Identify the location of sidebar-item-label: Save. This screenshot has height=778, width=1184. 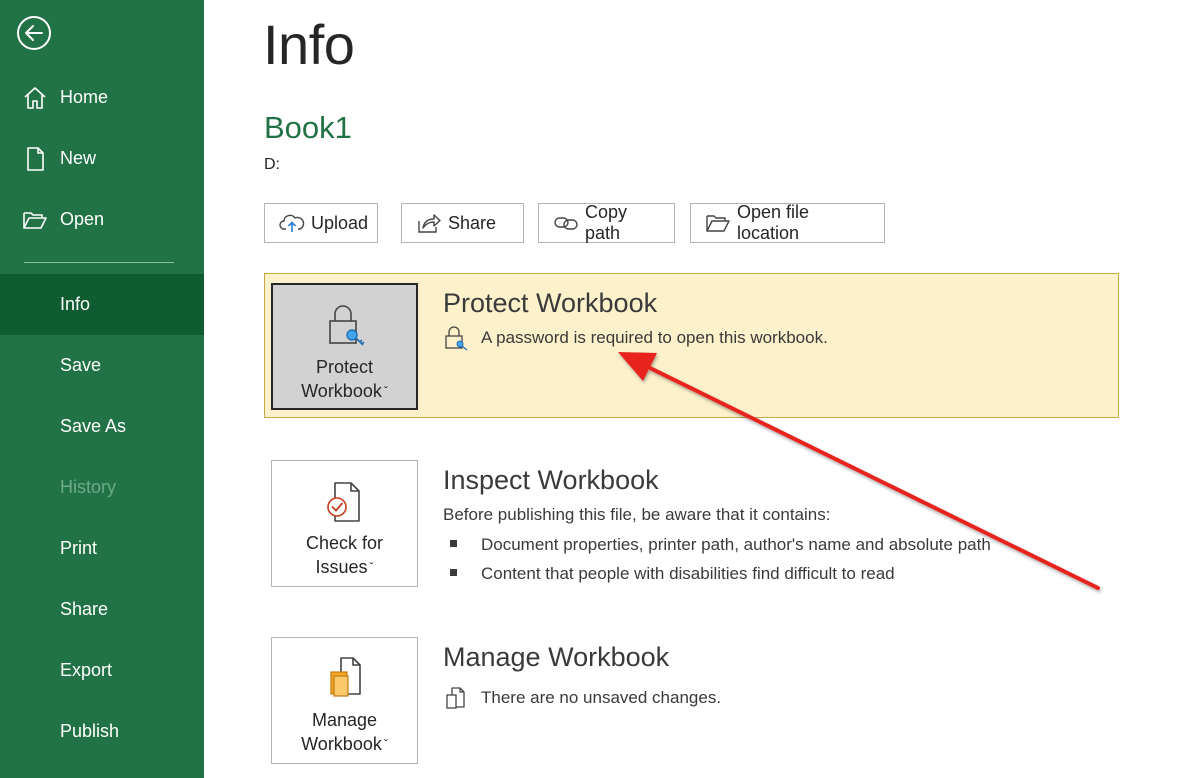
(81, 365).